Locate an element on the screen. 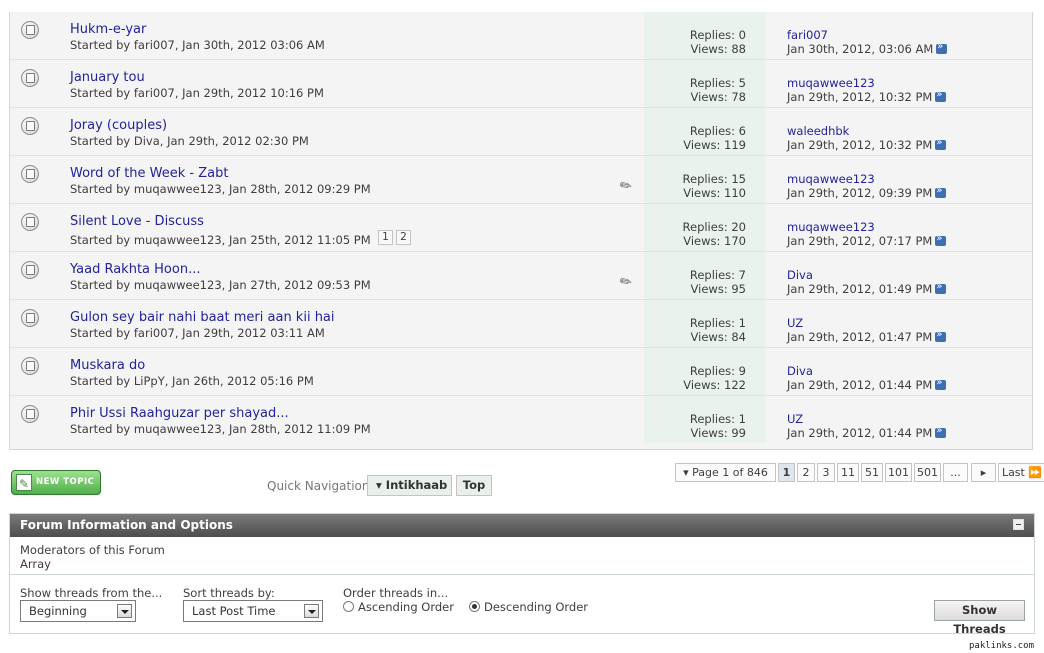 The width and height of the screenshot is (1044, 653). thread-page-link: 1 is located at coordinates (385, 237).